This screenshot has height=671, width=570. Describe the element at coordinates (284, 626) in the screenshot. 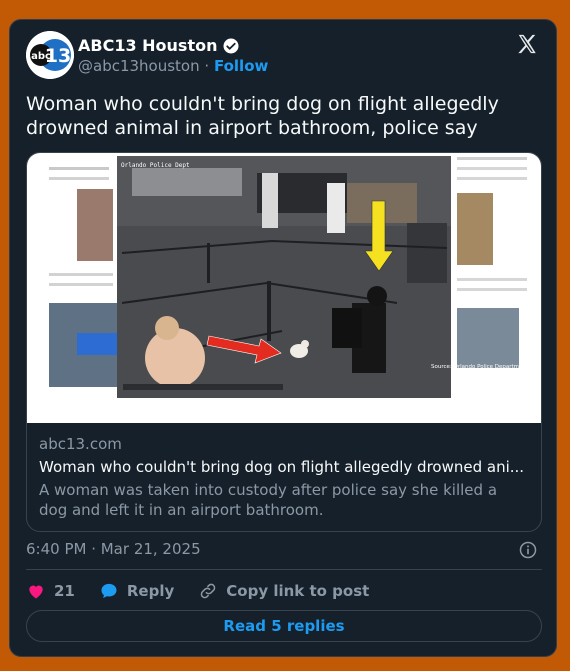

I see `read-replies-button: Read 5 replies` at that location.